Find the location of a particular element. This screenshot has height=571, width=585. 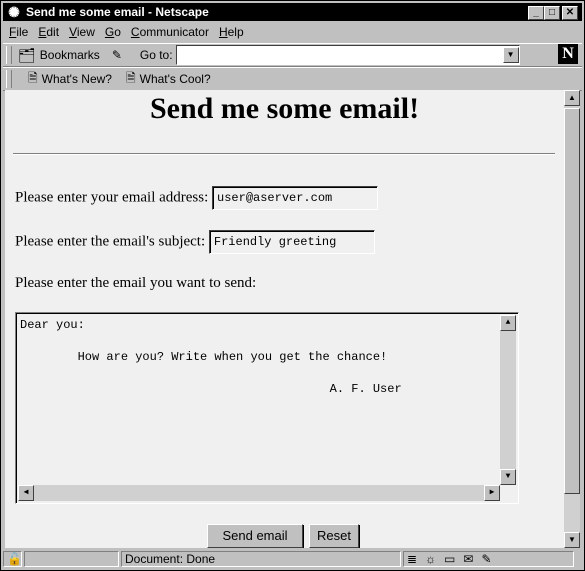

location-input: ▼ is located at coordinates (347, 55).